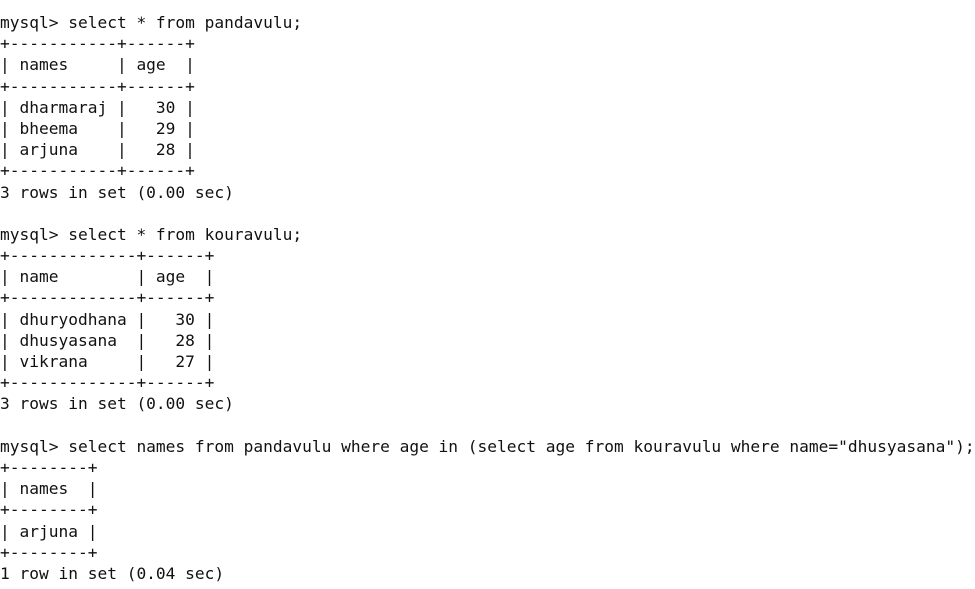  What do you see at coordinates (151, 22) in the screenshot?
I see `prompt-line: mysql> select * from pandavulu;` at bounding box center [151, 22].